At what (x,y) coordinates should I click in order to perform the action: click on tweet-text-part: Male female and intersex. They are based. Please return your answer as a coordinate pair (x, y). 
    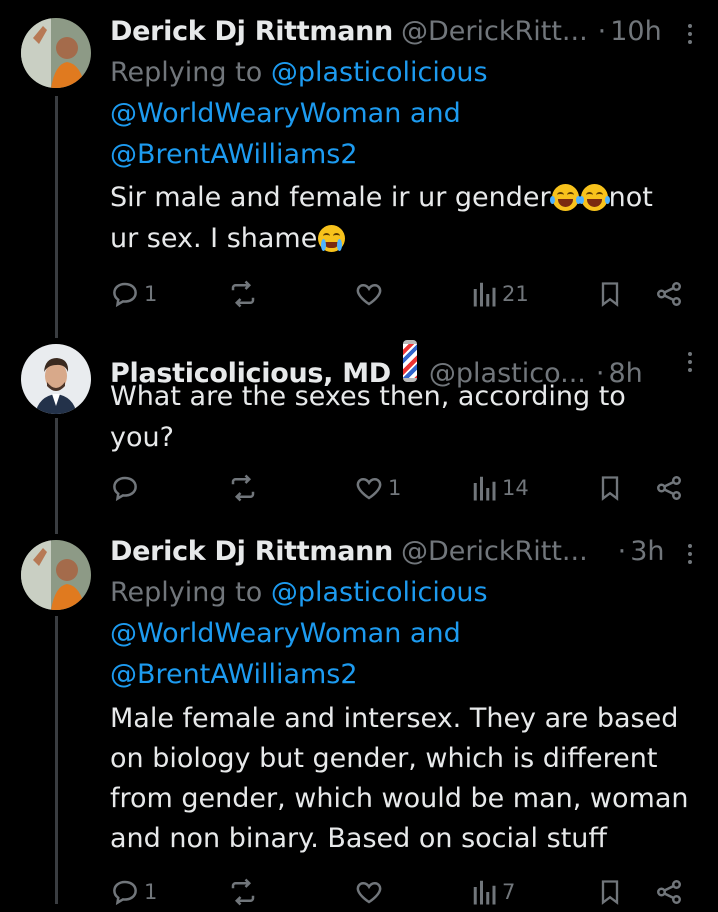
    Looking at the image, I should click on (394, 718).